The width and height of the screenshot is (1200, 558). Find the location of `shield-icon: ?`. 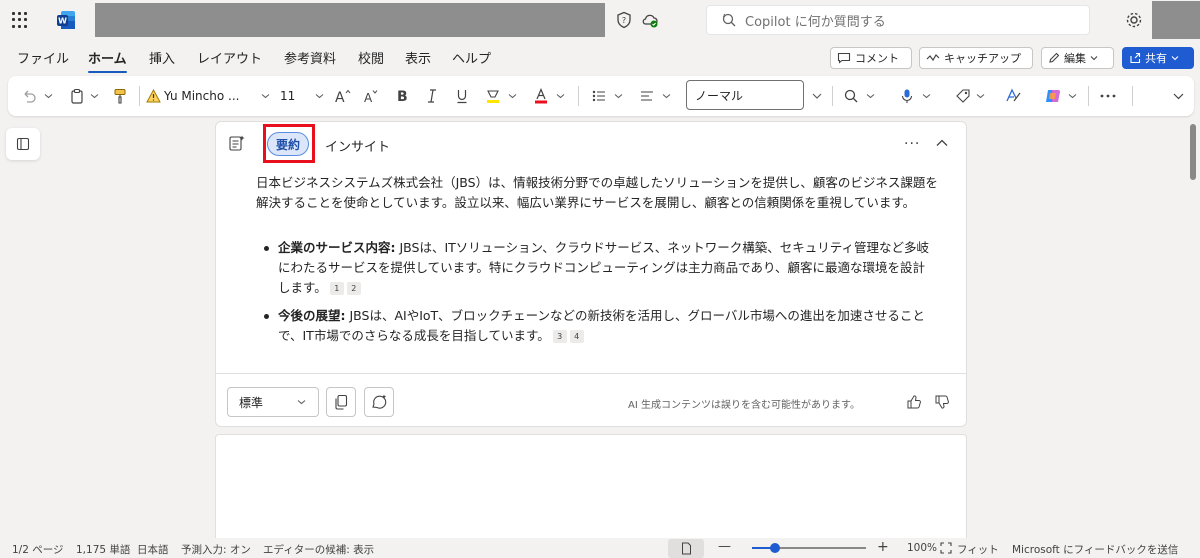

shield-icon: ? is located at coordinates (624, 20).